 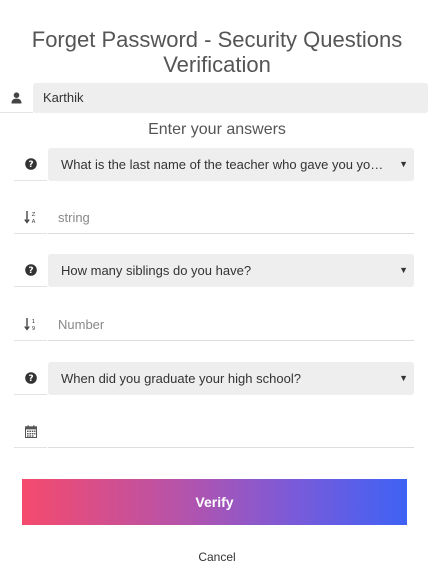 I want to click on security-question-text-2: How many siblings do you have?, so click(x=156, y=270).